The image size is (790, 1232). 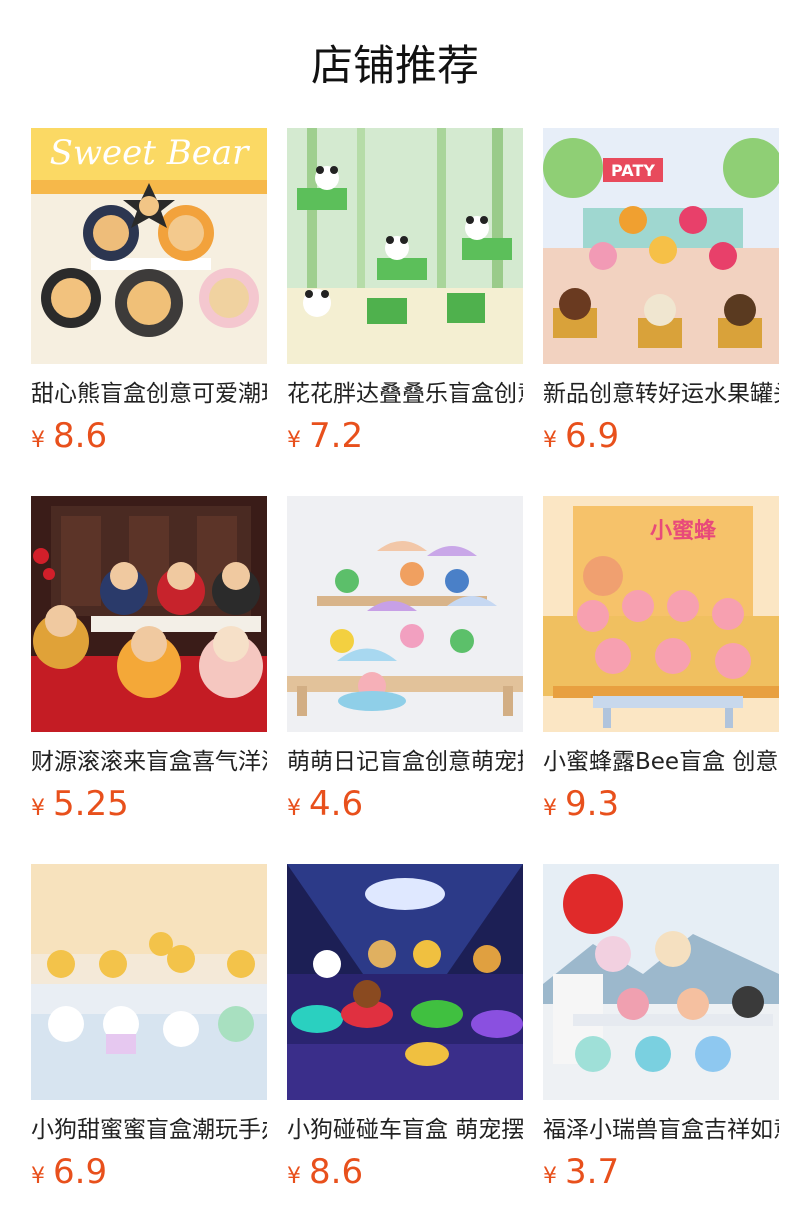 I want to click on product-card: 小狗甜蜜蜜盲盒潮玩手办 ¥6.9, so click(x=149, y=1034).